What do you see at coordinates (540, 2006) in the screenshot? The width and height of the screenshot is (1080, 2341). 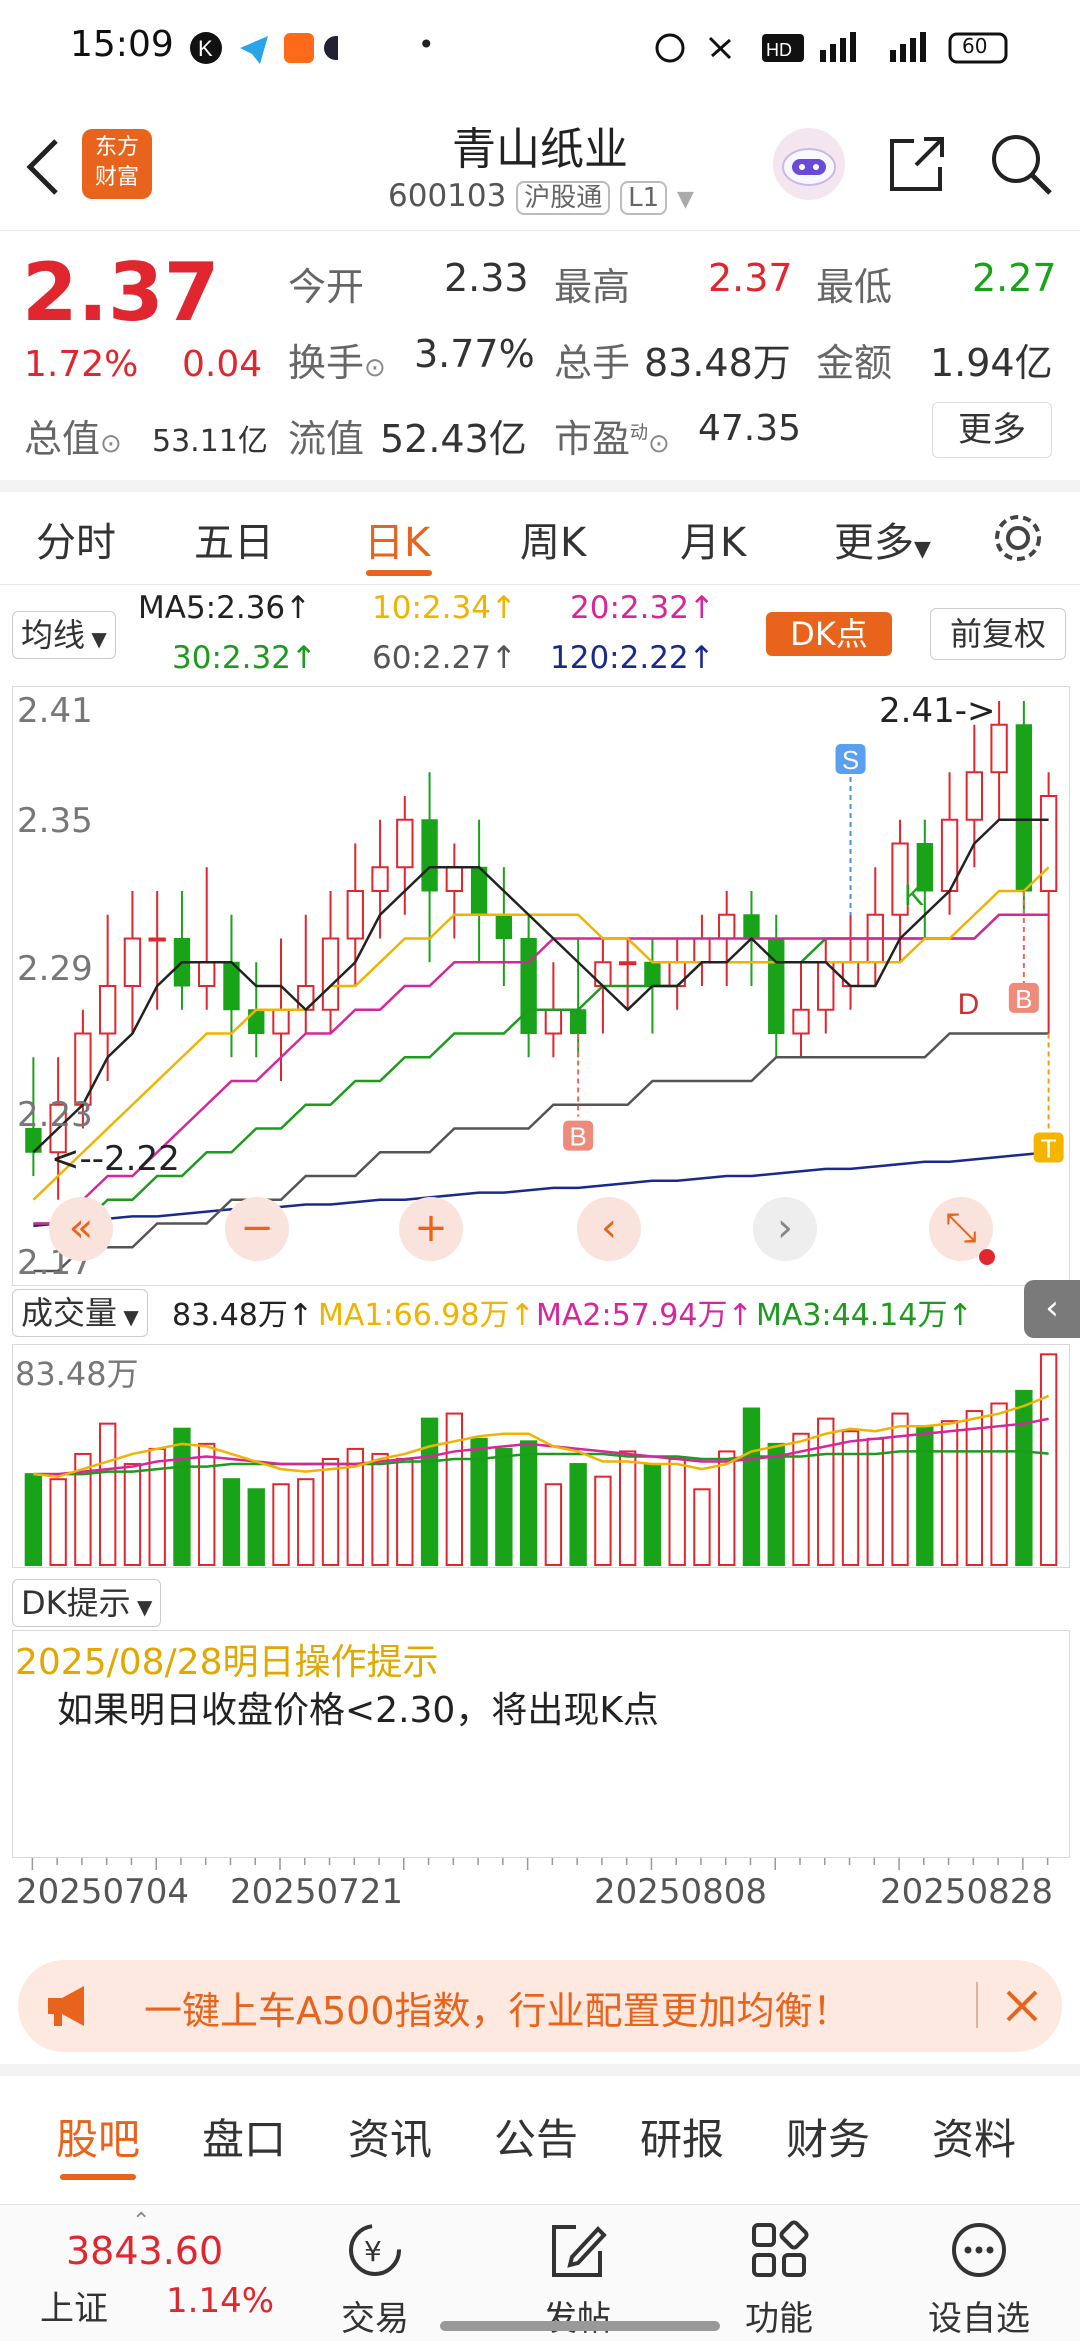 I see `promo-banner: 一键上车A500指数，行业配置更加均衡！` at bounding box center [540, 2006].